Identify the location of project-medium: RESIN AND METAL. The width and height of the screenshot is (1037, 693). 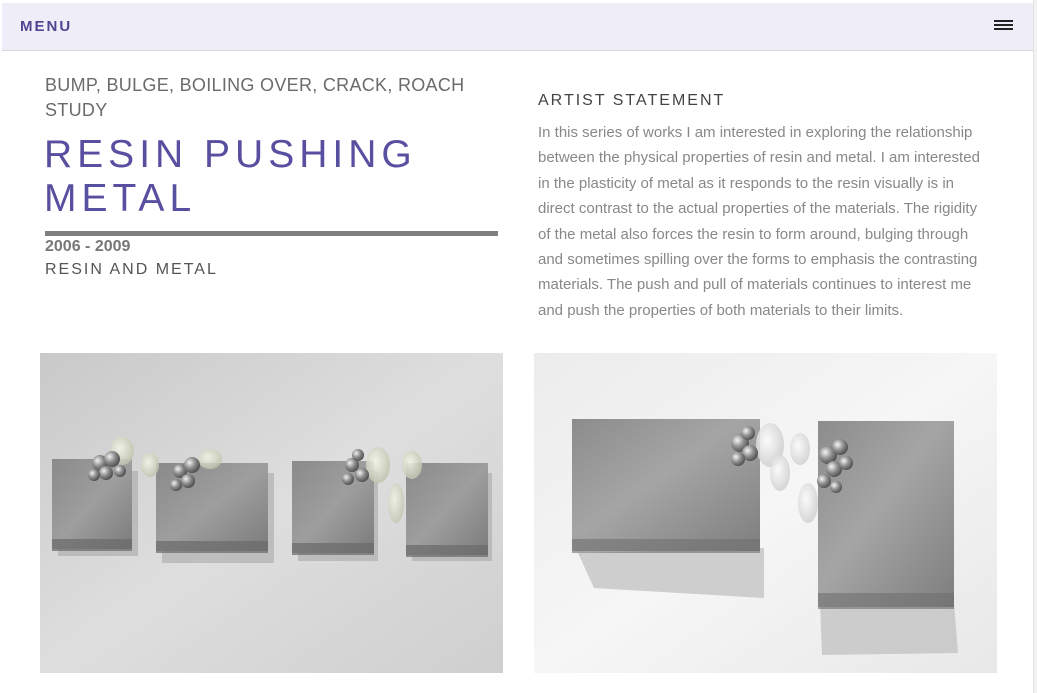
(131, 269).